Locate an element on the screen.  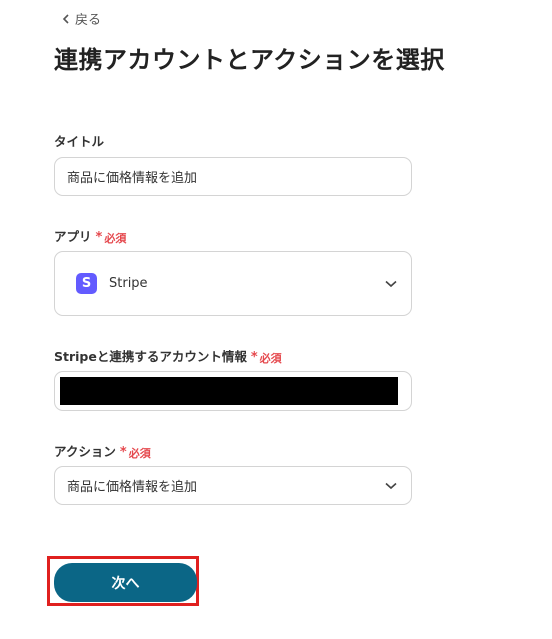
action-select: 商品に価格情報を追加 is located at coordinates (233, 485).